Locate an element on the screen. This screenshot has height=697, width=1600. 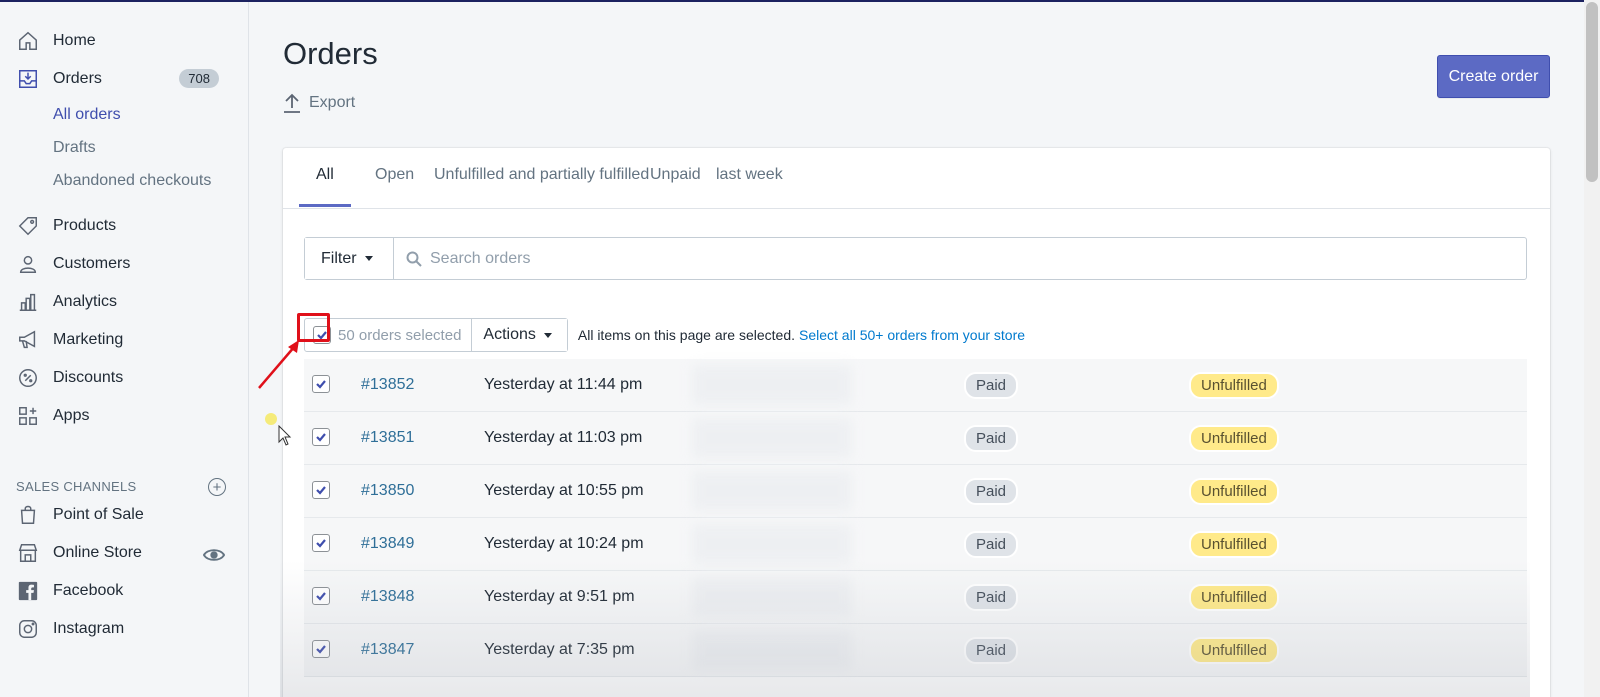
sidebar-item-marketing: Marketing is located at coordinates (123, 340).